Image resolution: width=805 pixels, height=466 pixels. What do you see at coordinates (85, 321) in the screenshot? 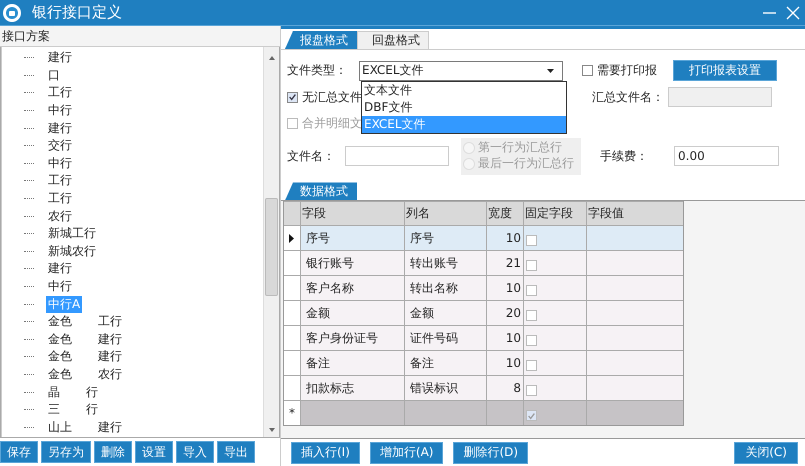
I see `tree-item: 金色 工行` at bounding box center [85, 321].